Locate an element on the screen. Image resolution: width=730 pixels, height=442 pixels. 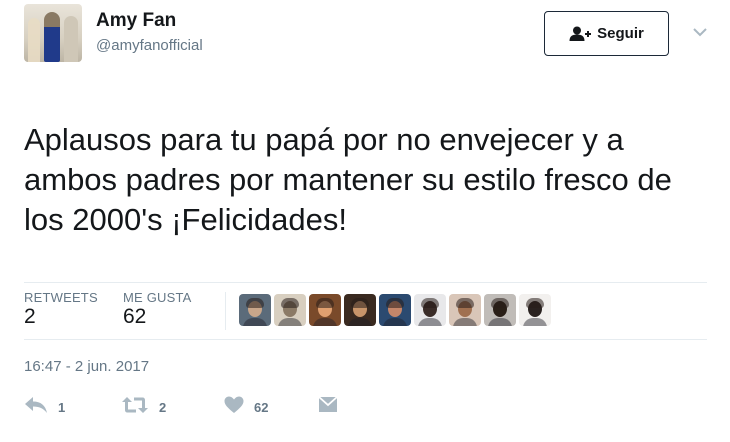
retweets-stat: RETWEETS 2 is located at coordinates (61, 309).